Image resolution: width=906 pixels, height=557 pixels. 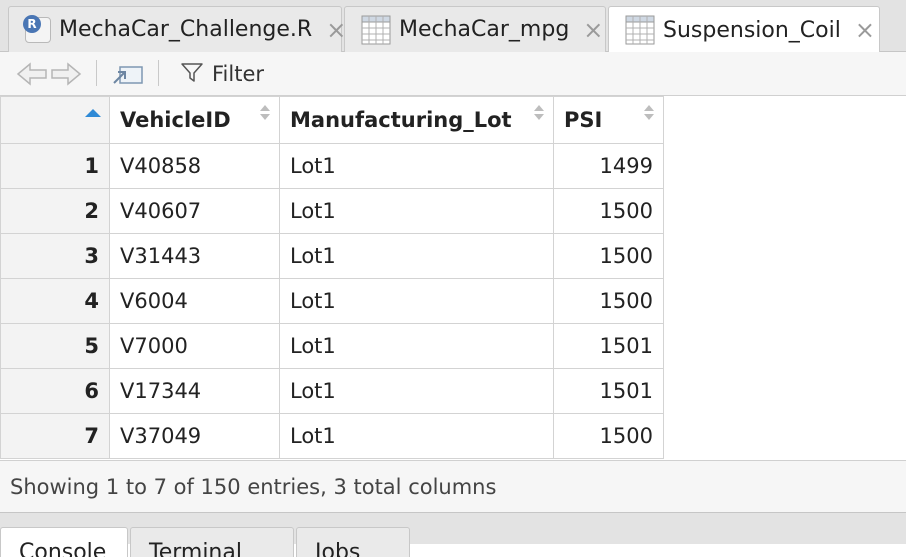 I want to click on bottom-pane-tab-bar: Console Terminal Jobs, so click(x=453, y=534).